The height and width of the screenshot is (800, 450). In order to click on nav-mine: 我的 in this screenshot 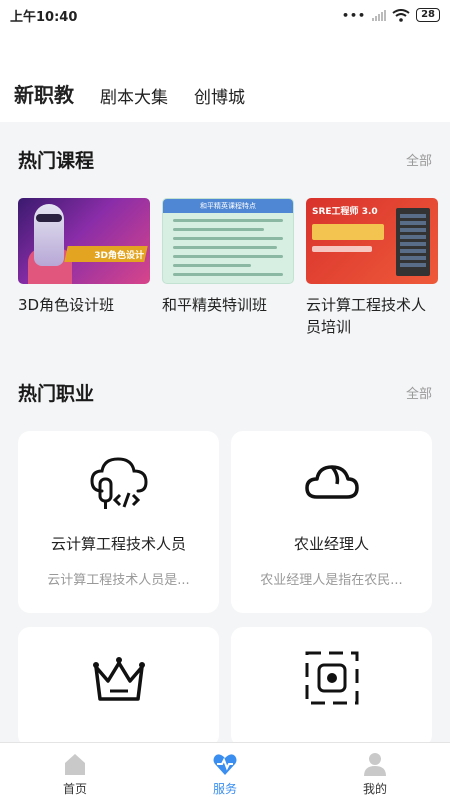, I will do `click(375, 771)`.